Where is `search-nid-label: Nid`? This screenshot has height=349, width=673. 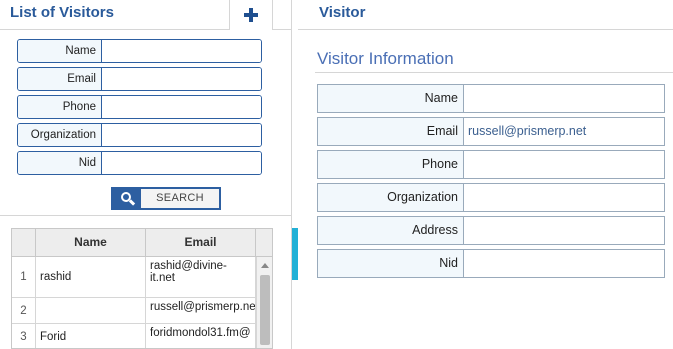 search-nid-label: Nid is located at coordinates (60, 163).